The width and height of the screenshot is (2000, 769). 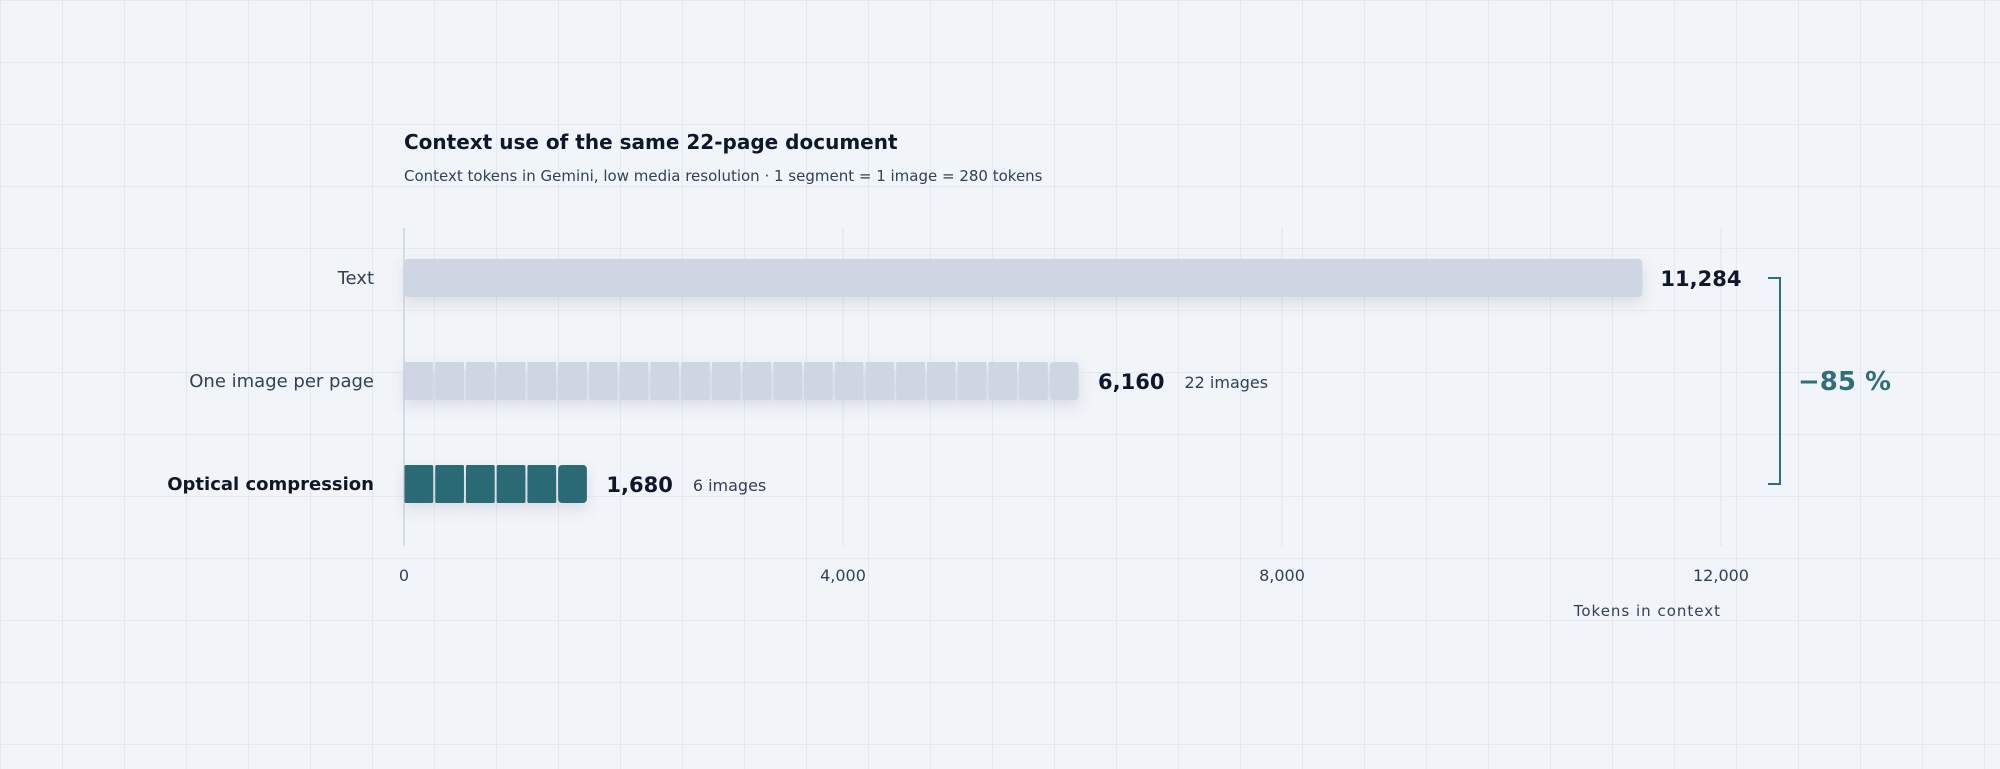 I want to click on x-axis-ticks: 0 4,000 8,000 12,000, so click(x=1074, y=575).